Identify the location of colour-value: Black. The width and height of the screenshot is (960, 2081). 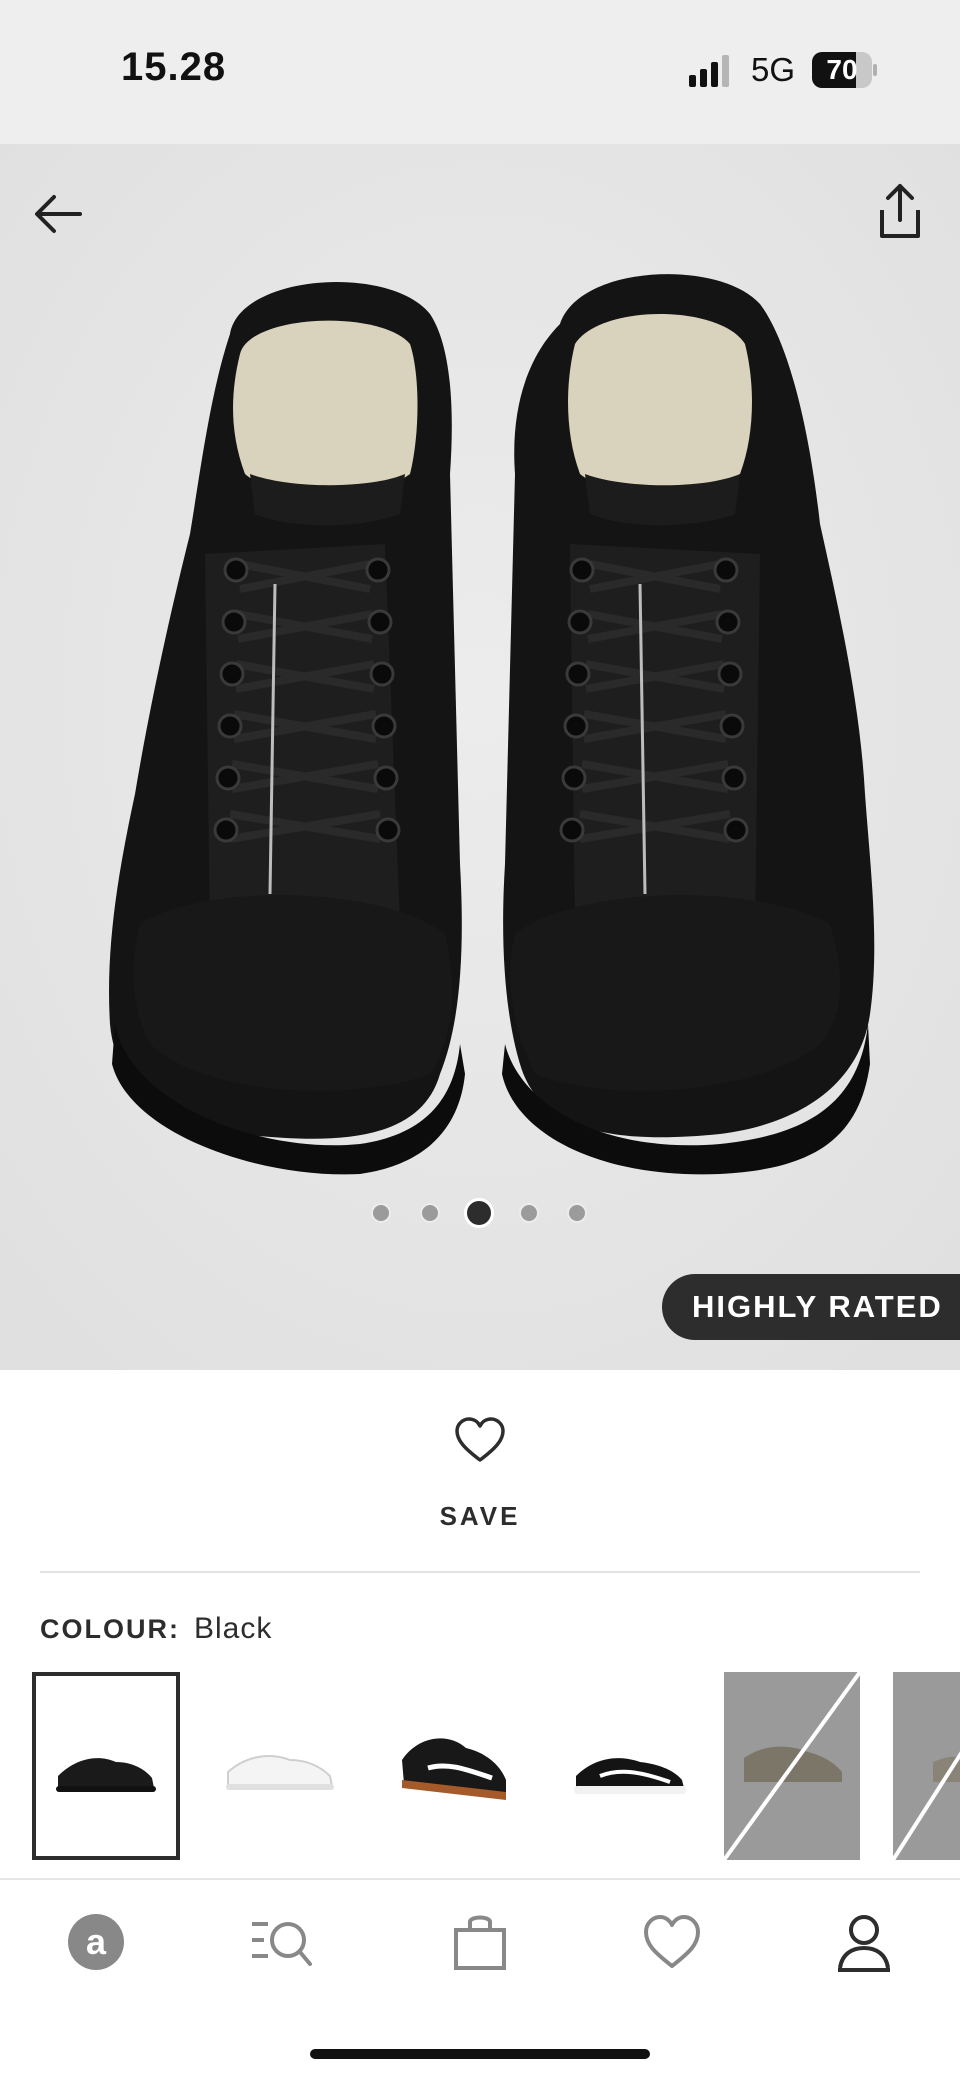
(233, 1628).